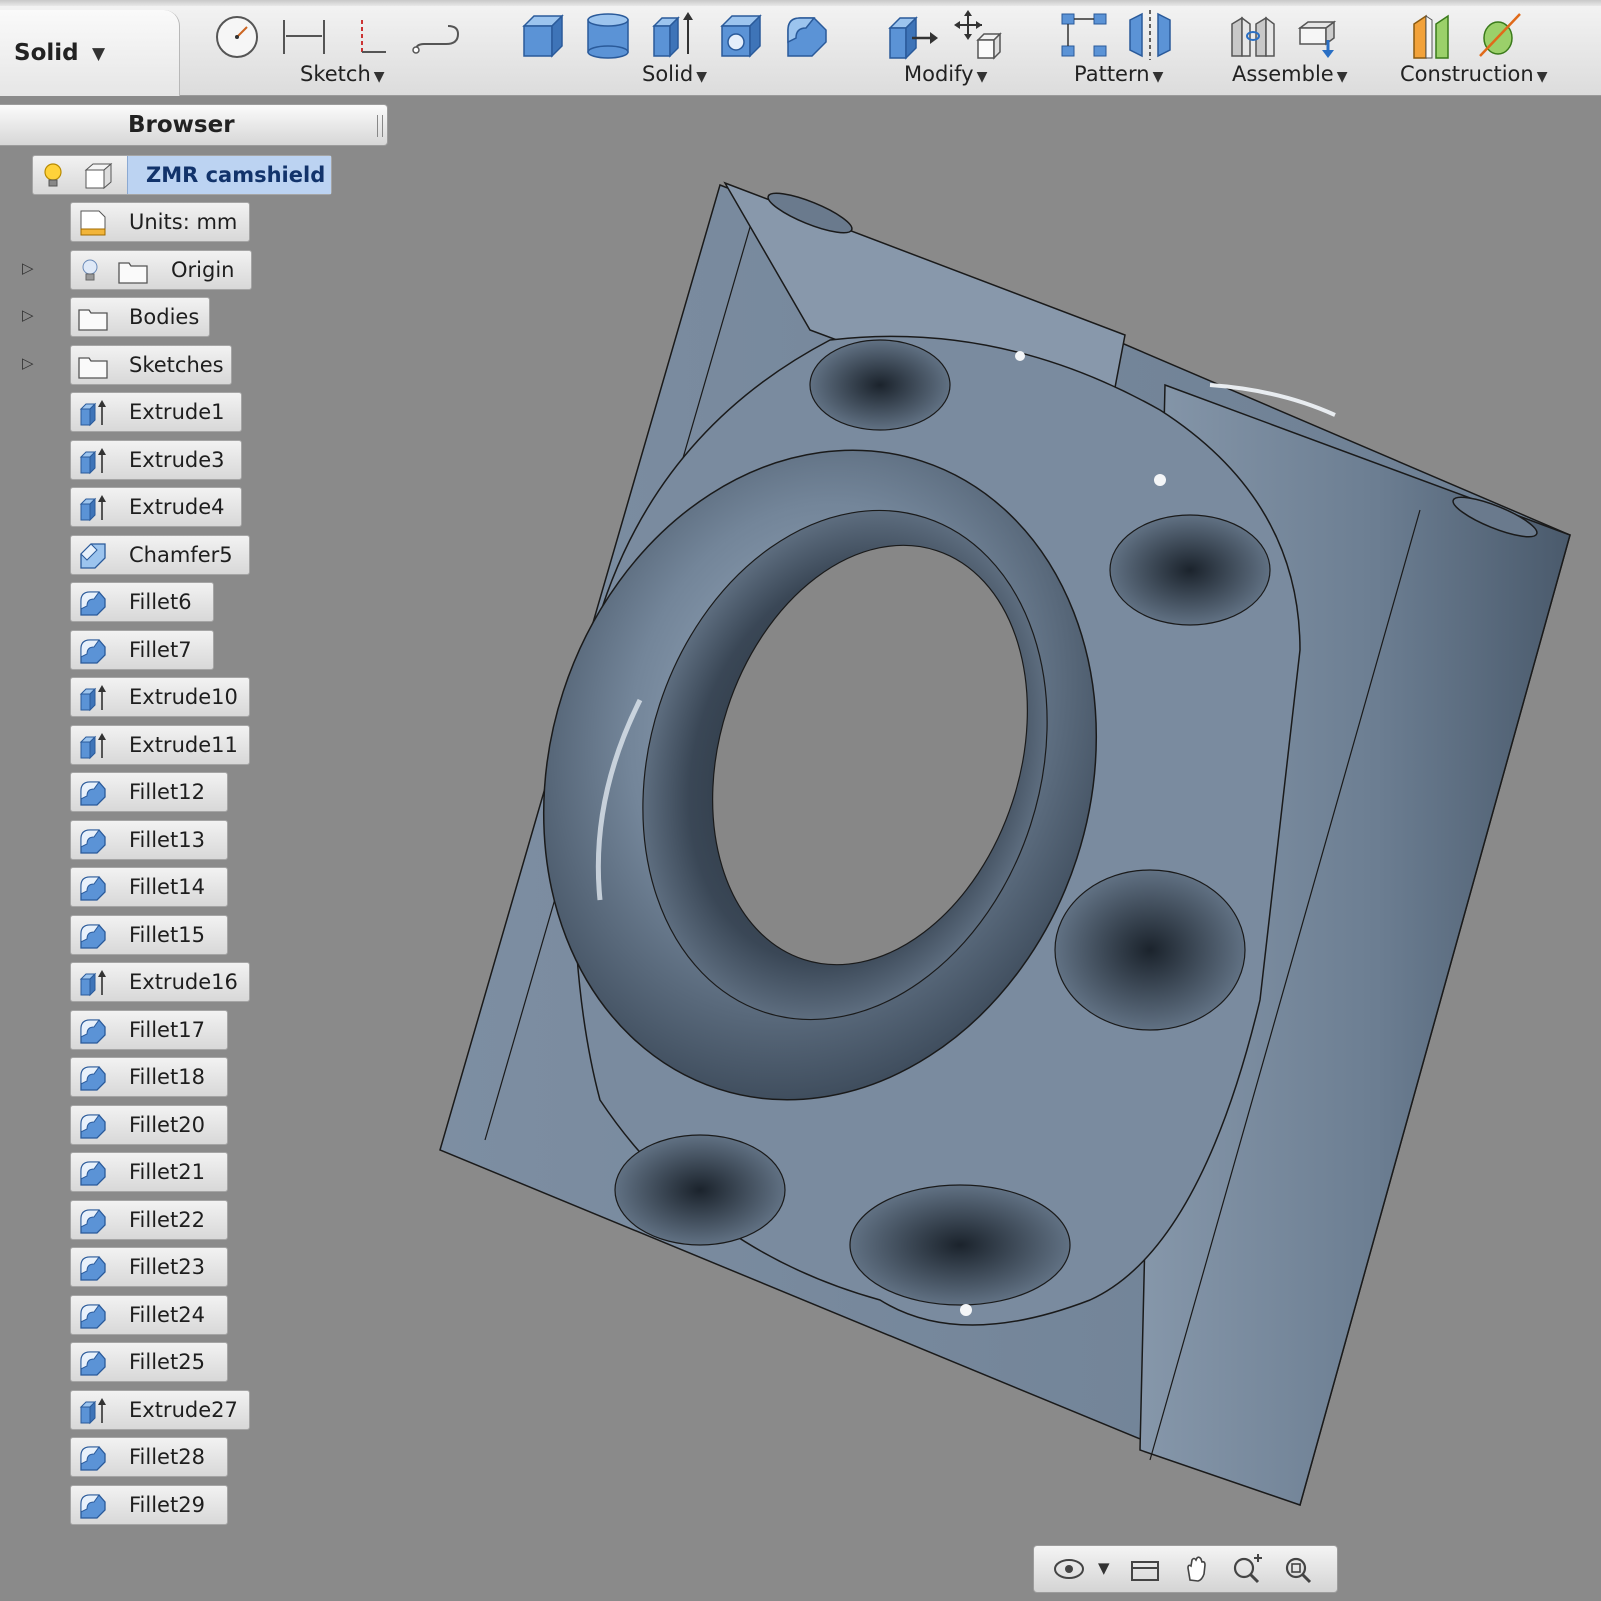 The image size is (1601, 1601). Describe the element at coordinates (1145, 1569) in the screenshot. I see `look-at-icon` at that location.